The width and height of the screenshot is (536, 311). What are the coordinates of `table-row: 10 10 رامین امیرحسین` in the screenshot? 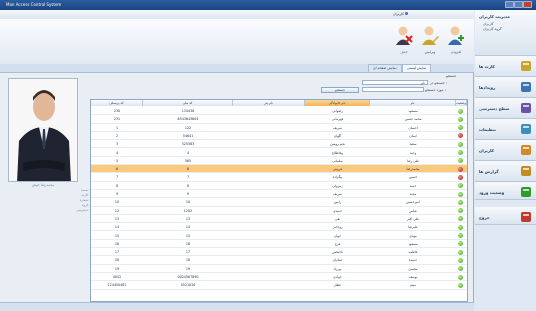 It's located at (279, 202).